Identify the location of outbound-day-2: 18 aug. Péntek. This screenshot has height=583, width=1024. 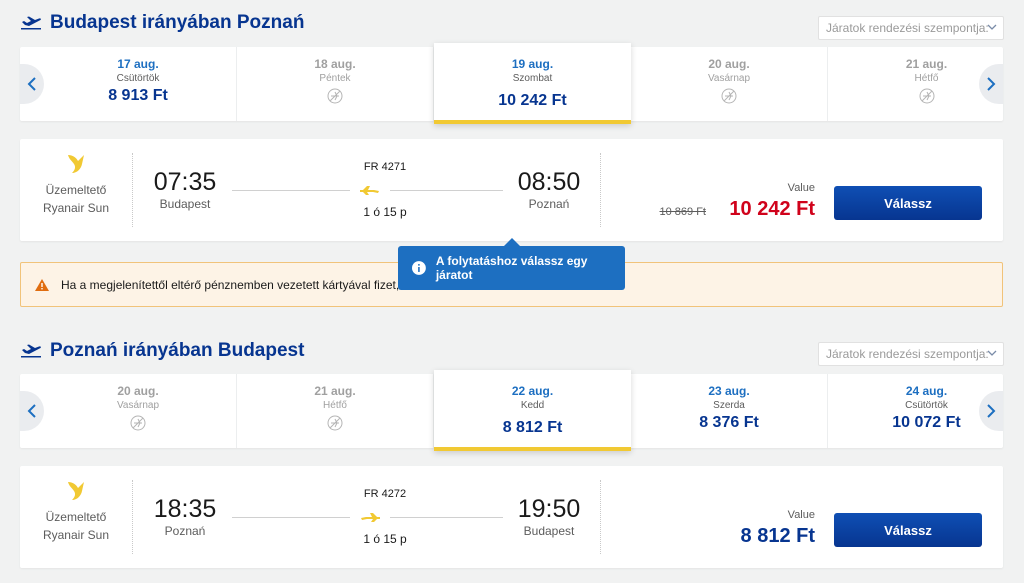
(335, 84).